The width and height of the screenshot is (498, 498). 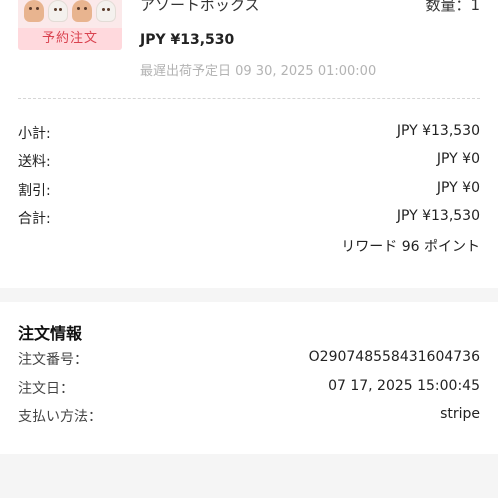 I want to click on subtotal-row: 小計: JPY ¥13,530, so click(x=249, y=134).